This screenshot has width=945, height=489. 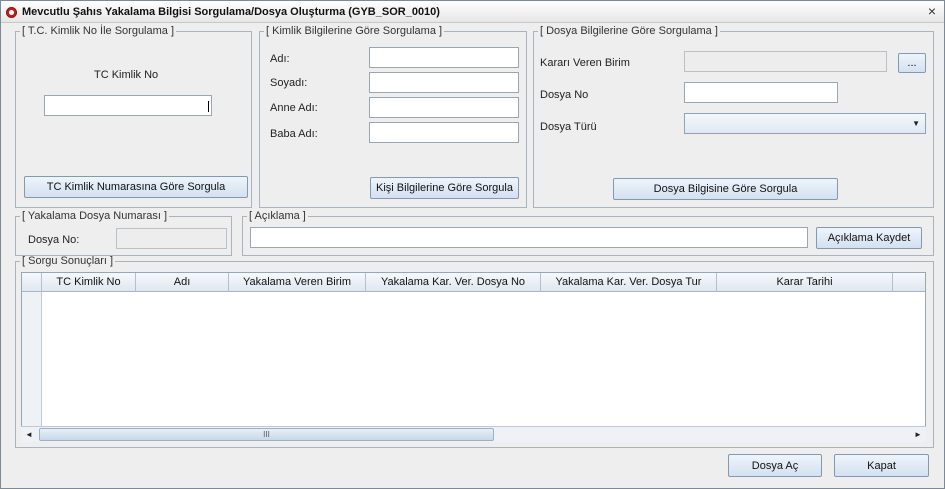 What do you see at coordinates (444, 82) in the screenshot?
I see `soyad-input` at bounding box center [444, 82].